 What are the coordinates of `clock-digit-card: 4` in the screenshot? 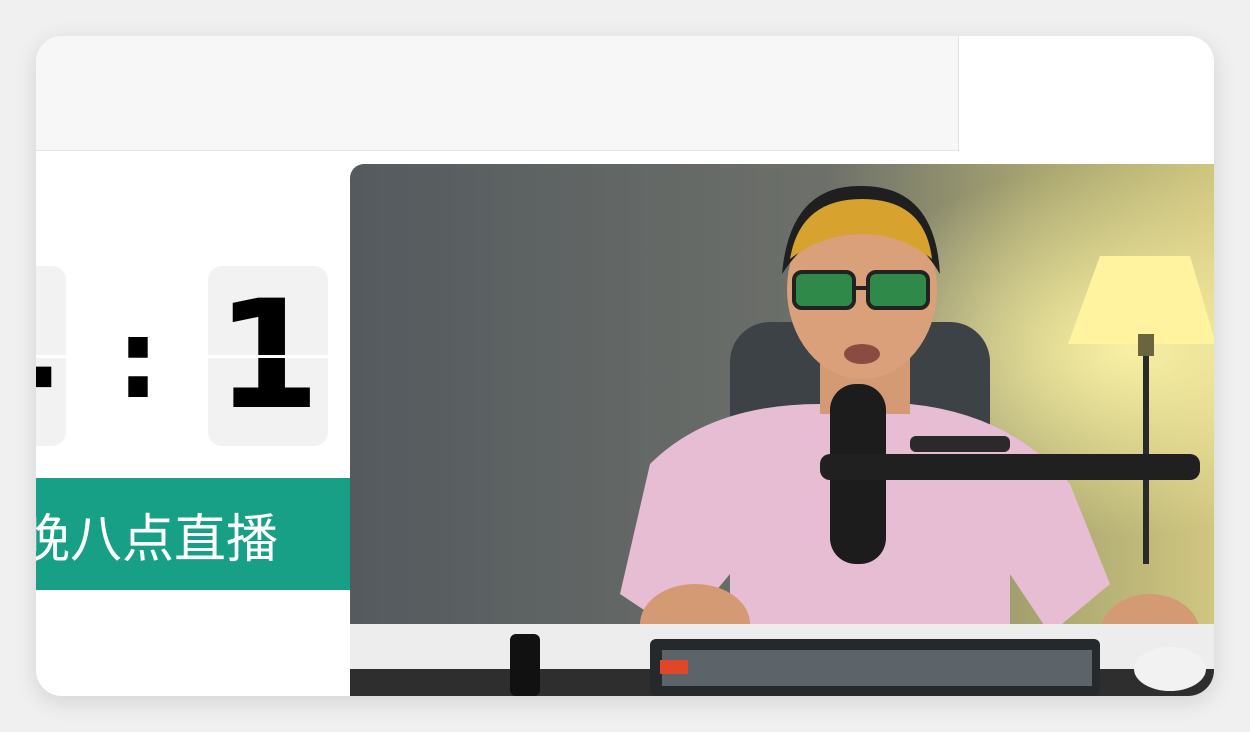 It's located at (51, 356).